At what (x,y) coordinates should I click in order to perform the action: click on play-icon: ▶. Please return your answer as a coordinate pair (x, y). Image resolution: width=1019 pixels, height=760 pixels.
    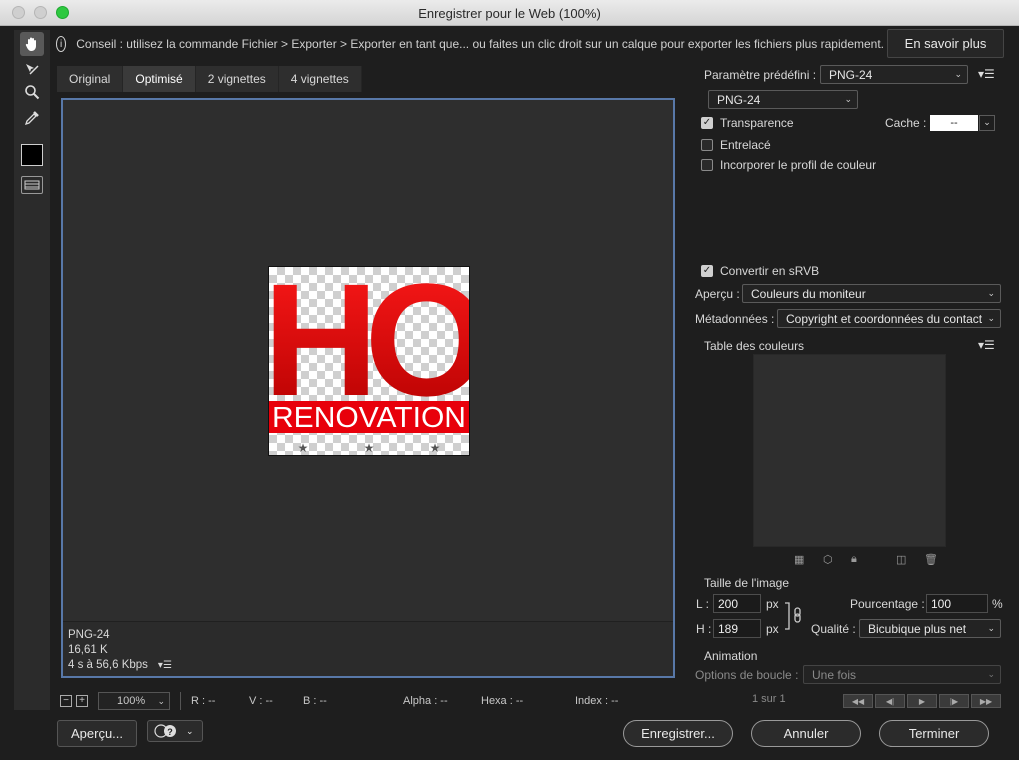
    Looking at the image, I should click on (922, 701).